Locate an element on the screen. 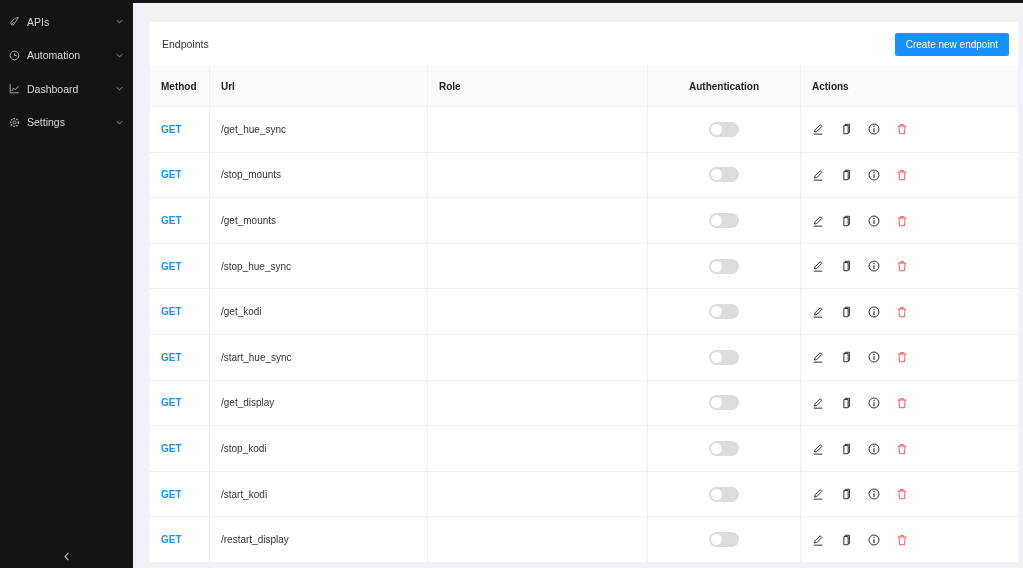 The height and width of the screenshot is (568, 1023). url-cell: /get_kodi is located at coordinates (241, 312).